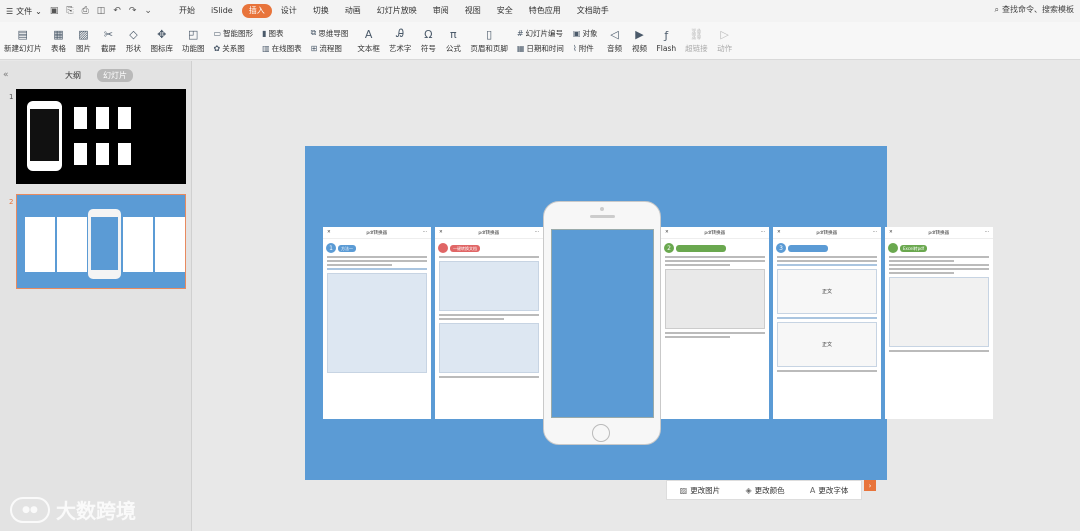  Describe the element at coordinates (505, 11) in the screenshot. I see `tab-security: 安全` at that location.